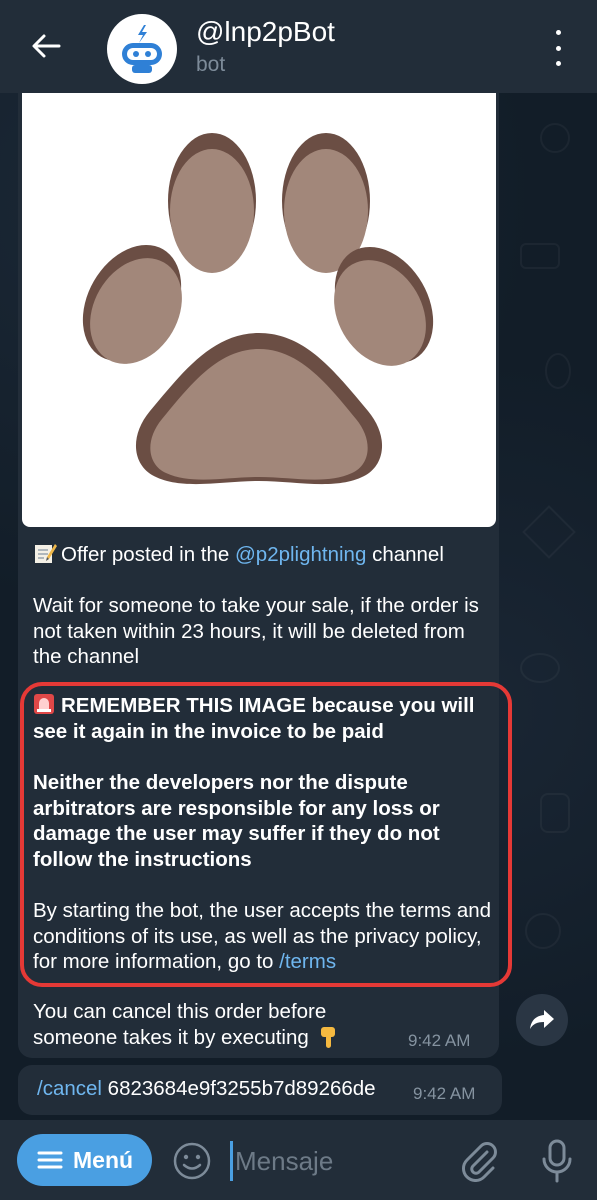 This screenshot has height=1200, width=597. What do you see at coordinates (211, 64) in the screenshot?
I see `chat-subtitle: bot` at bounding box center [211, 64].